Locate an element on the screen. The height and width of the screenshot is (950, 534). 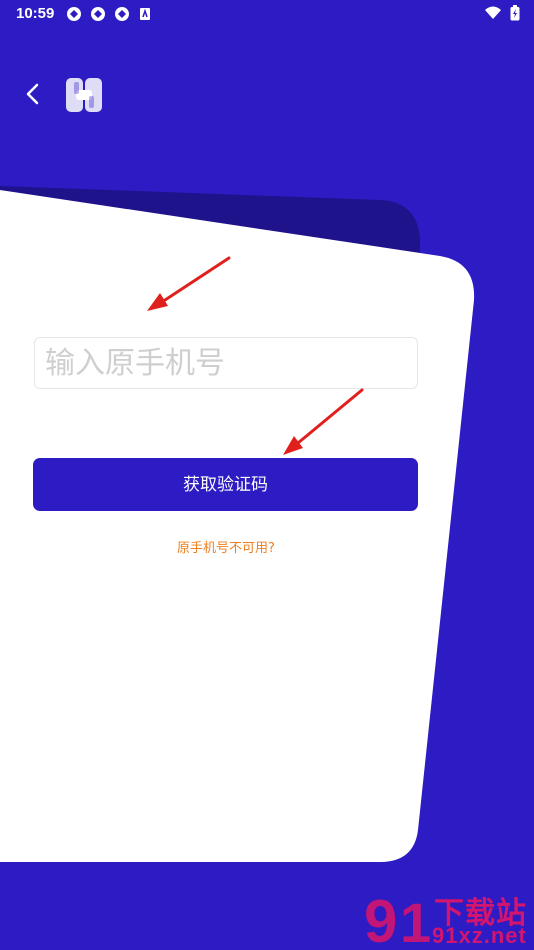
back-button is located at coordinates (34, 94).